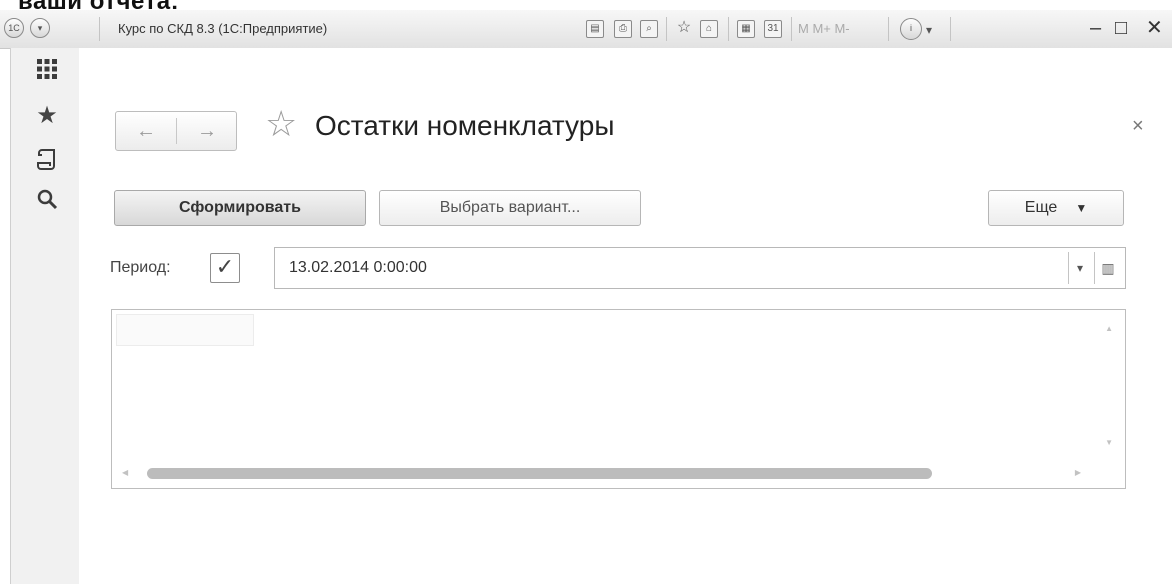 The height and width of the screenshot is (584, 1172). I want to click on scroll-down-icon: ▼, so click(1109, 442).